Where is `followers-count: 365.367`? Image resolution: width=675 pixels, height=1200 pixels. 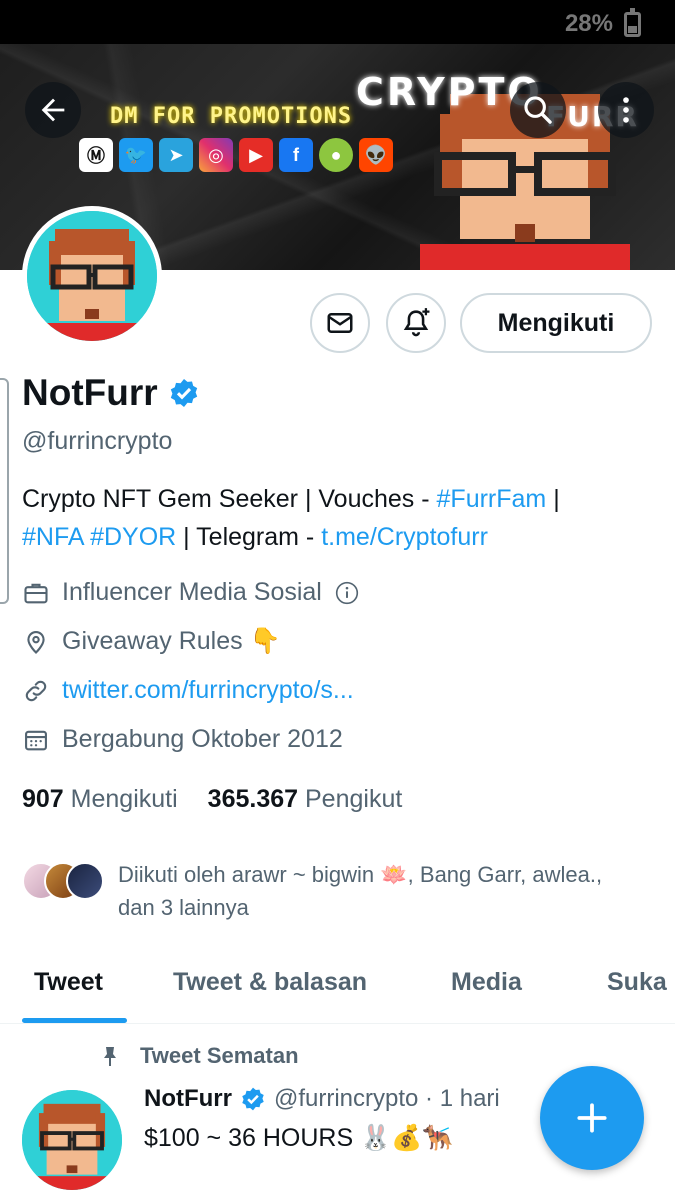 followers-count: 365.367 is located at coordinates (253, 799).